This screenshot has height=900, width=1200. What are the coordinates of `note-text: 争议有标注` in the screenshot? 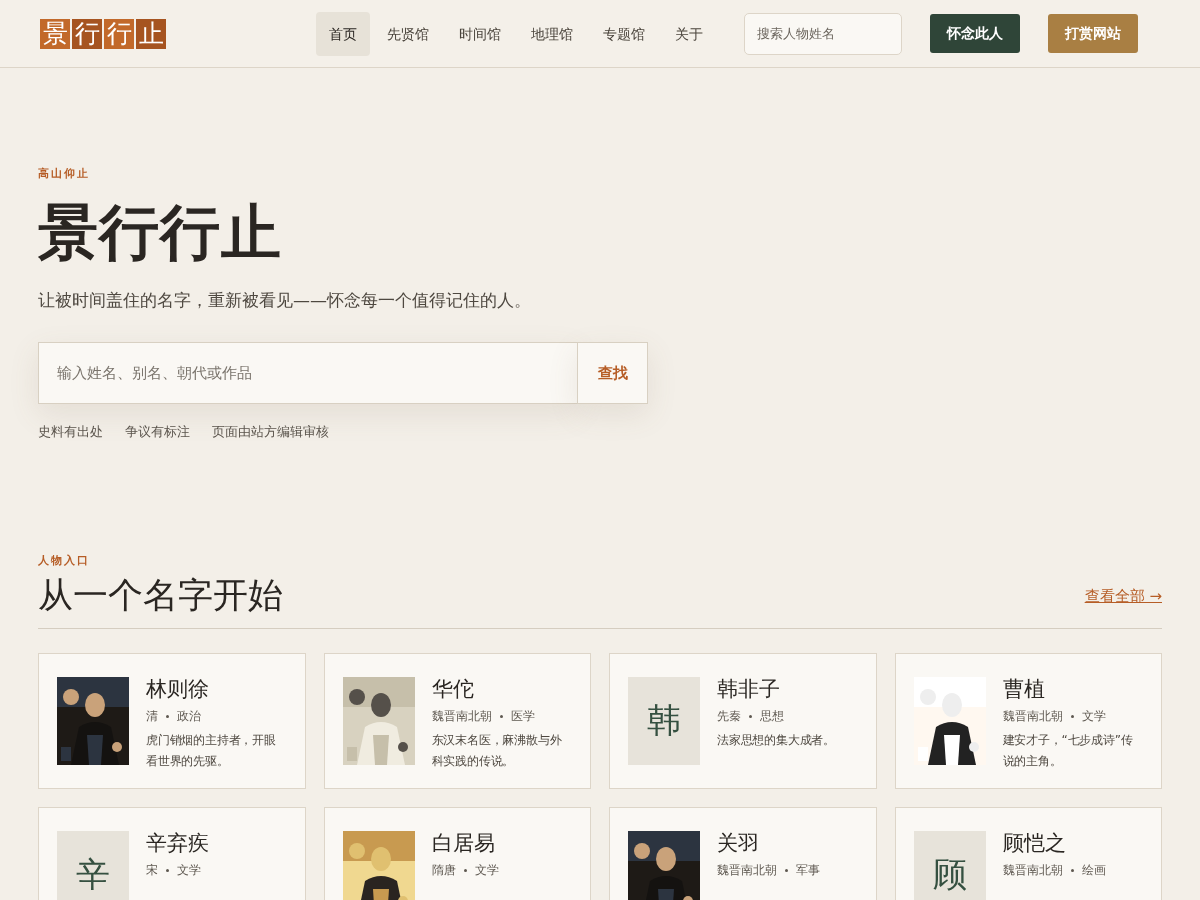 It's located at (157, 432).